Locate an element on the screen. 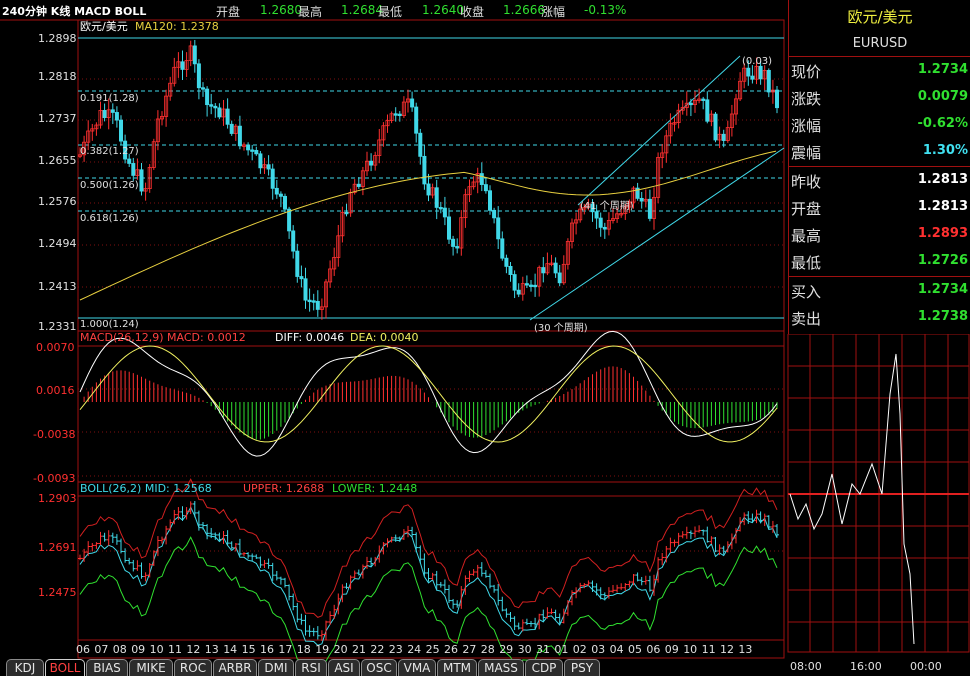 The width and height of the screenshot is (970, 676). x-tick-label: 21 is located at coordinates (359, 649).